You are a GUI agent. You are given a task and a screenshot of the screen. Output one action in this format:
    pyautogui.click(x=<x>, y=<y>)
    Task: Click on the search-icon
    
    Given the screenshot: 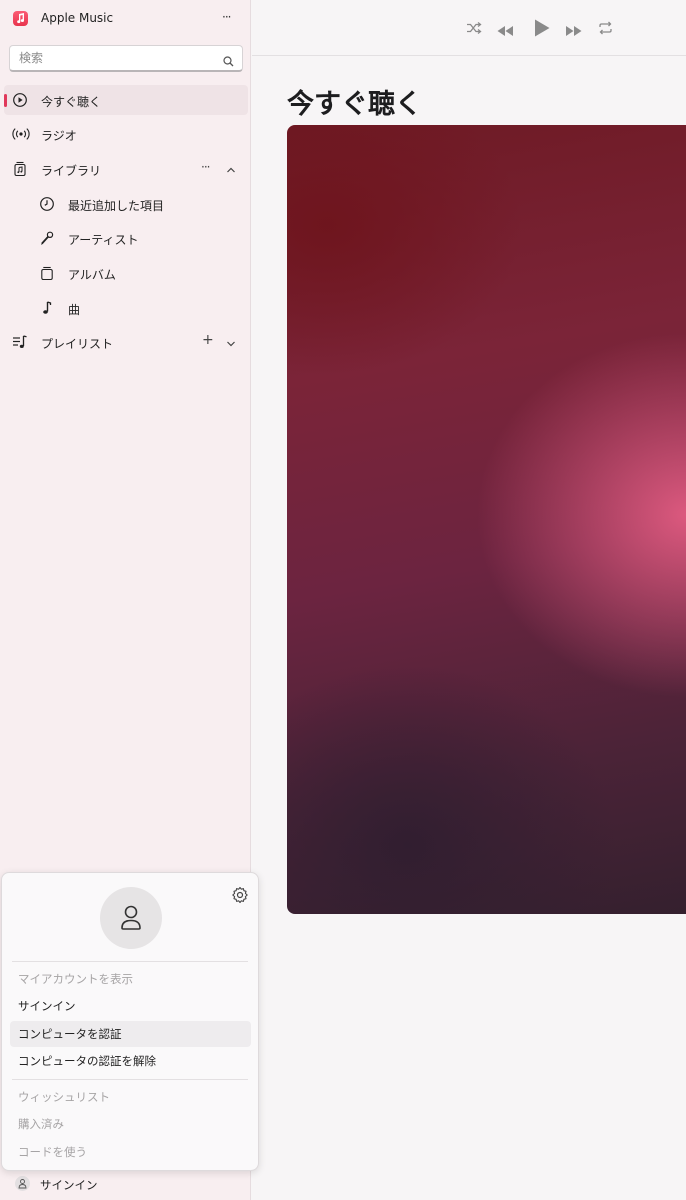 What is the action you would take?
    pyautogui.click(x=228, y=61)
    